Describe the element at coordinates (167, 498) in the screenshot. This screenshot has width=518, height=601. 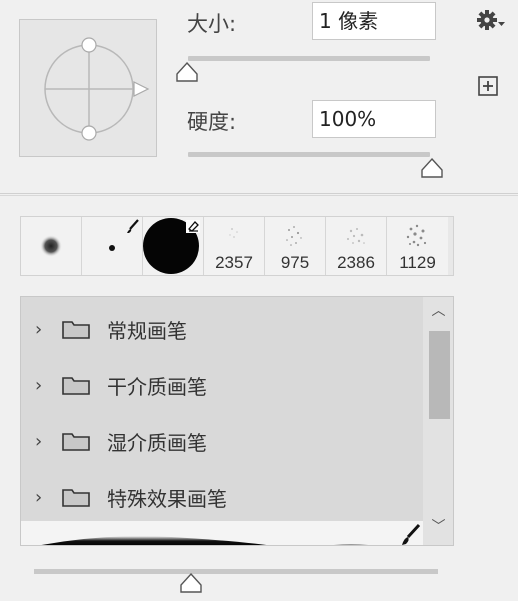
I see `folder-label: 特殊效果画笔` at that location.